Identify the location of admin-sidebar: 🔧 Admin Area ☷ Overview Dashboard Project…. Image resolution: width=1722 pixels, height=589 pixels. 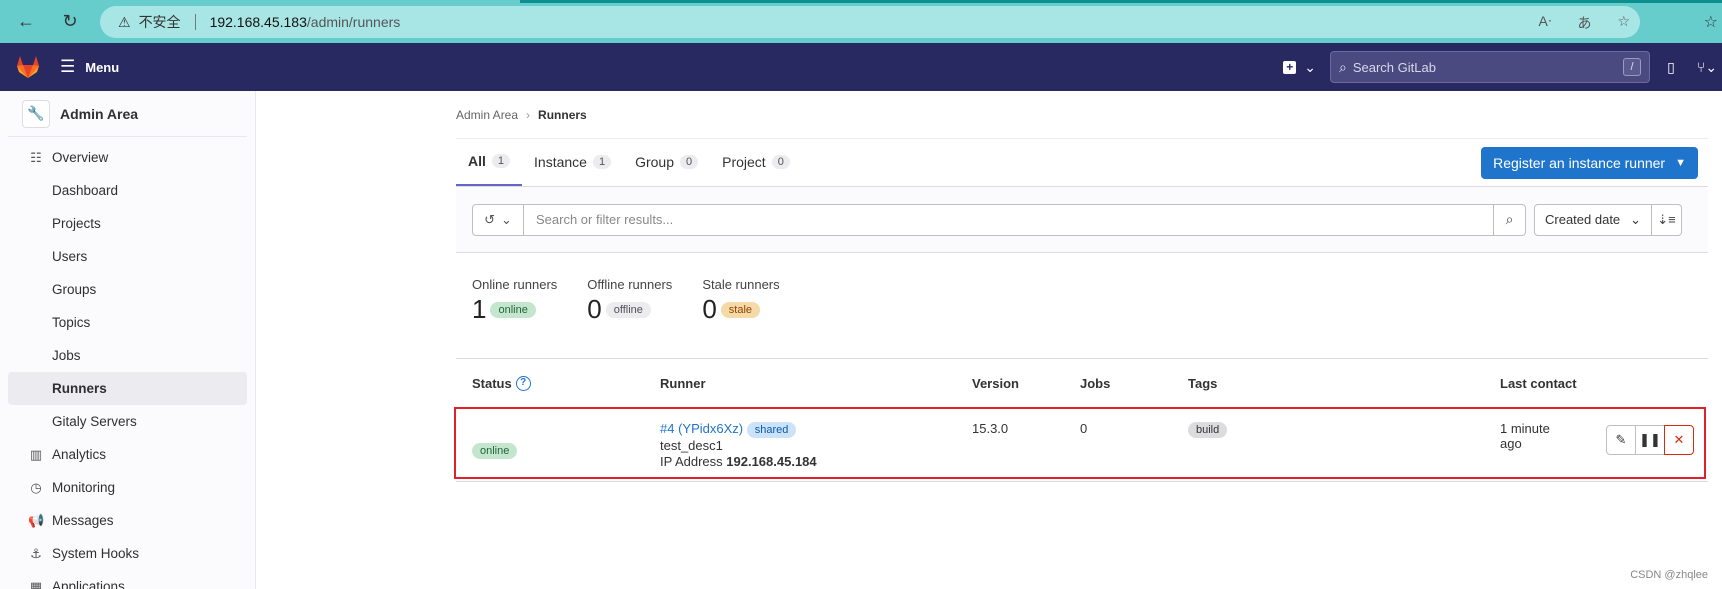
(128, 340).